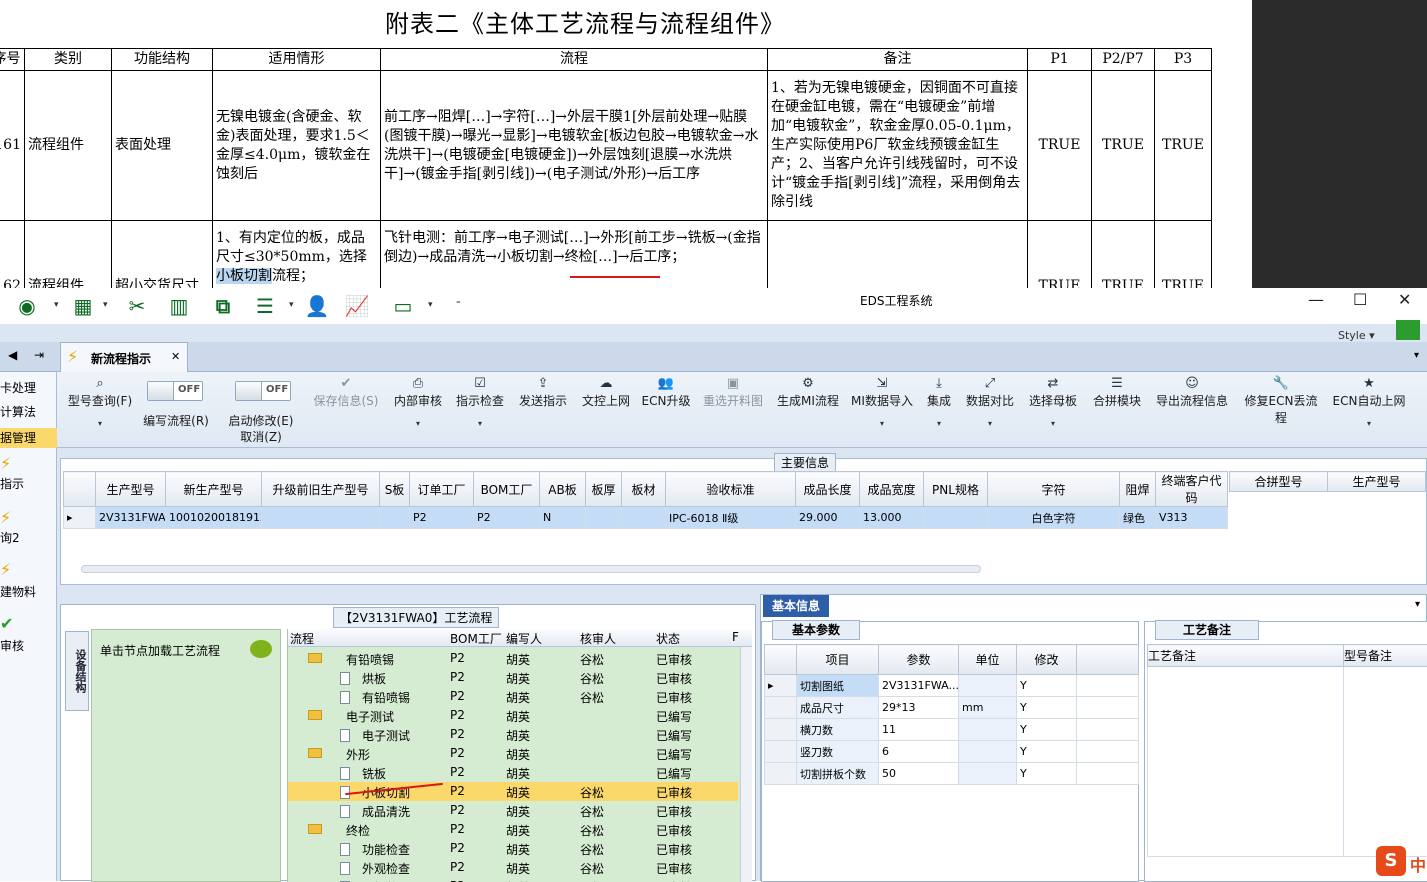 The height and width of the screenshot is (882, 1427). Describe the element at coordinates (1281, 401) in the screenshot. I see `repair-ecn-button: 🔧修复ECN丢流程` at that location.